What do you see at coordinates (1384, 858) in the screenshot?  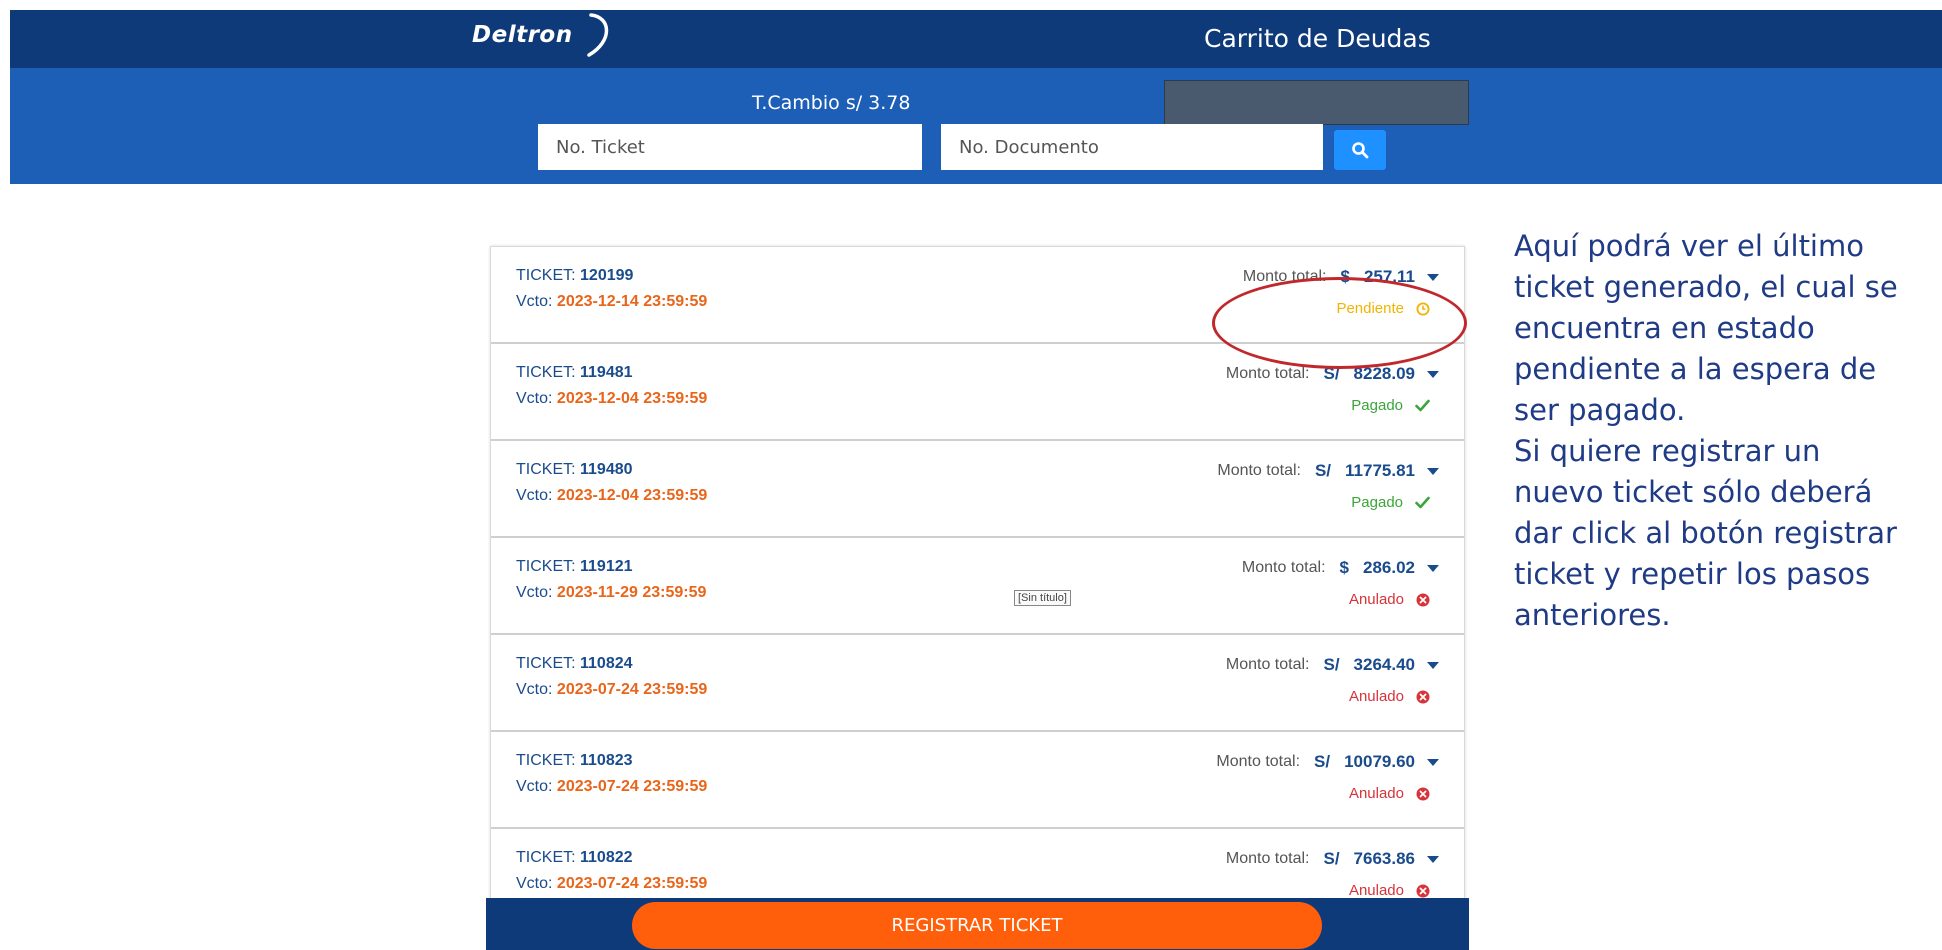 I see `amount-value: 7663.86` at bounding box center [1384, 858].